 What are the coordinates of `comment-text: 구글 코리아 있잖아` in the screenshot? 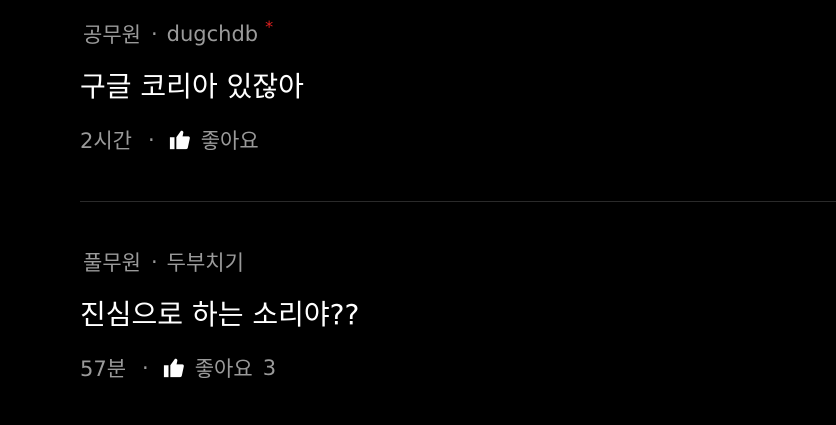 It's located at (192, 86).